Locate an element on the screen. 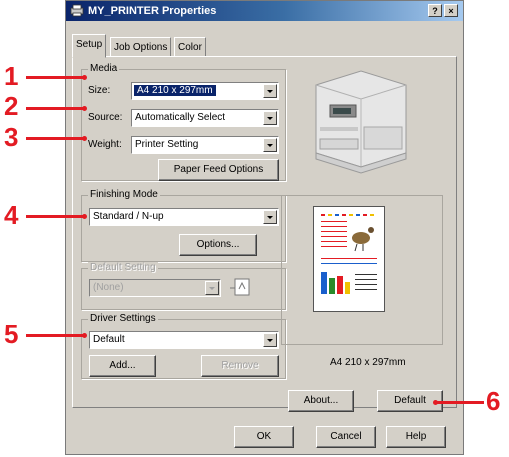  driver-settings-label: Driver Settings is located at coordinates (123, 318).